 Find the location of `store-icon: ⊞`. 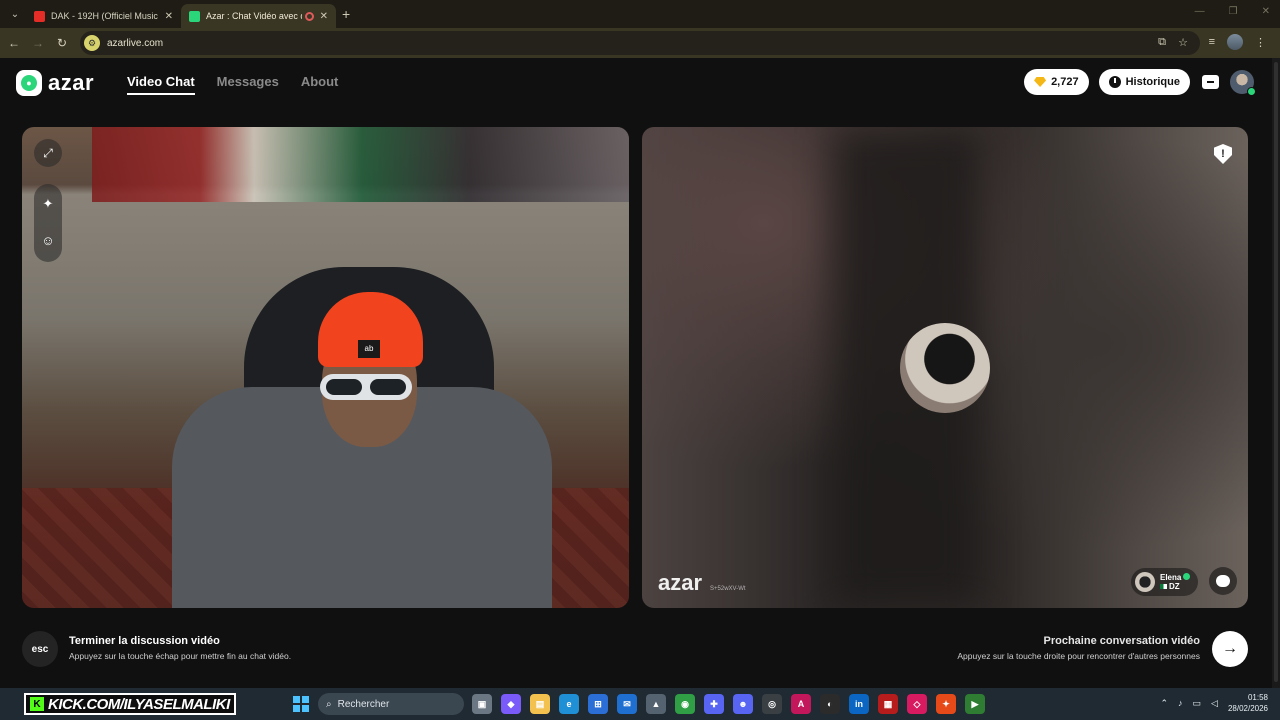

store-icon: ⊞ is located at coordinates (598, 704).